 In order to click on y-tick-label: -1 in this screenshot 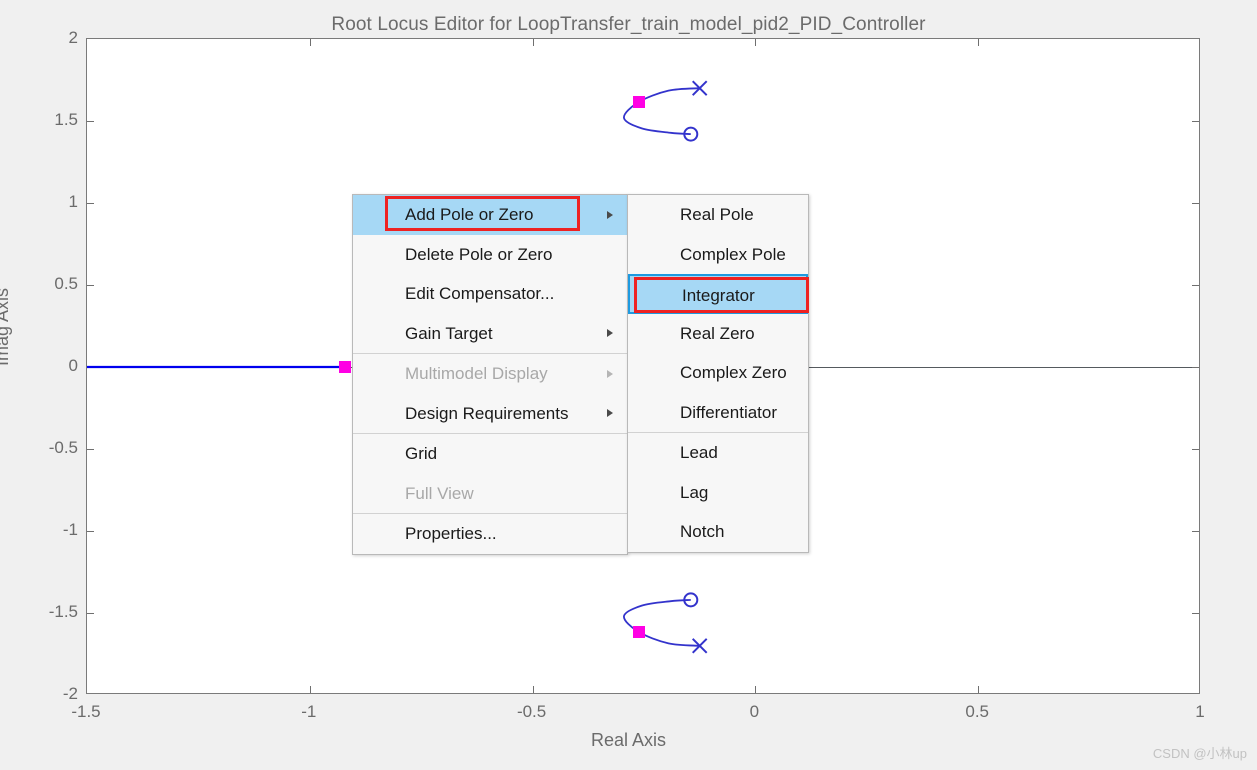, I will do `click(70, 529)`.